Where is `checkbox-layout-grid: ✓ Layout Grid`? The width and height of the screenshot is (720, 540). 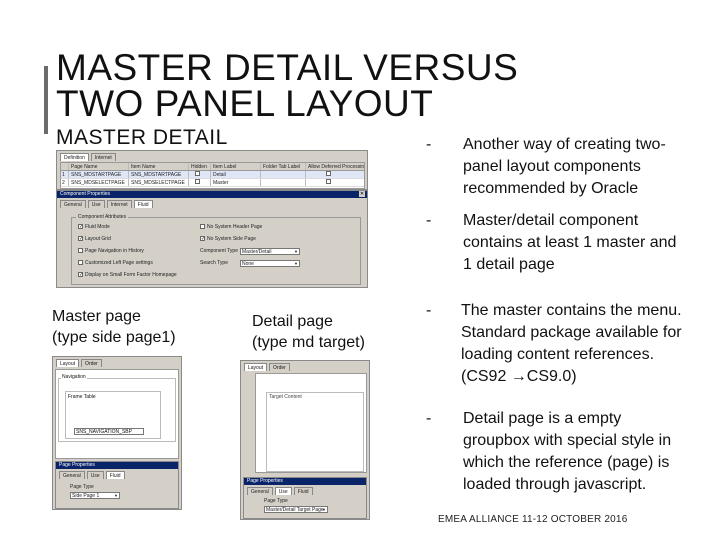 checkbox-layout-grid: ✓ Layout Grid is located at coordinates (94, 239).